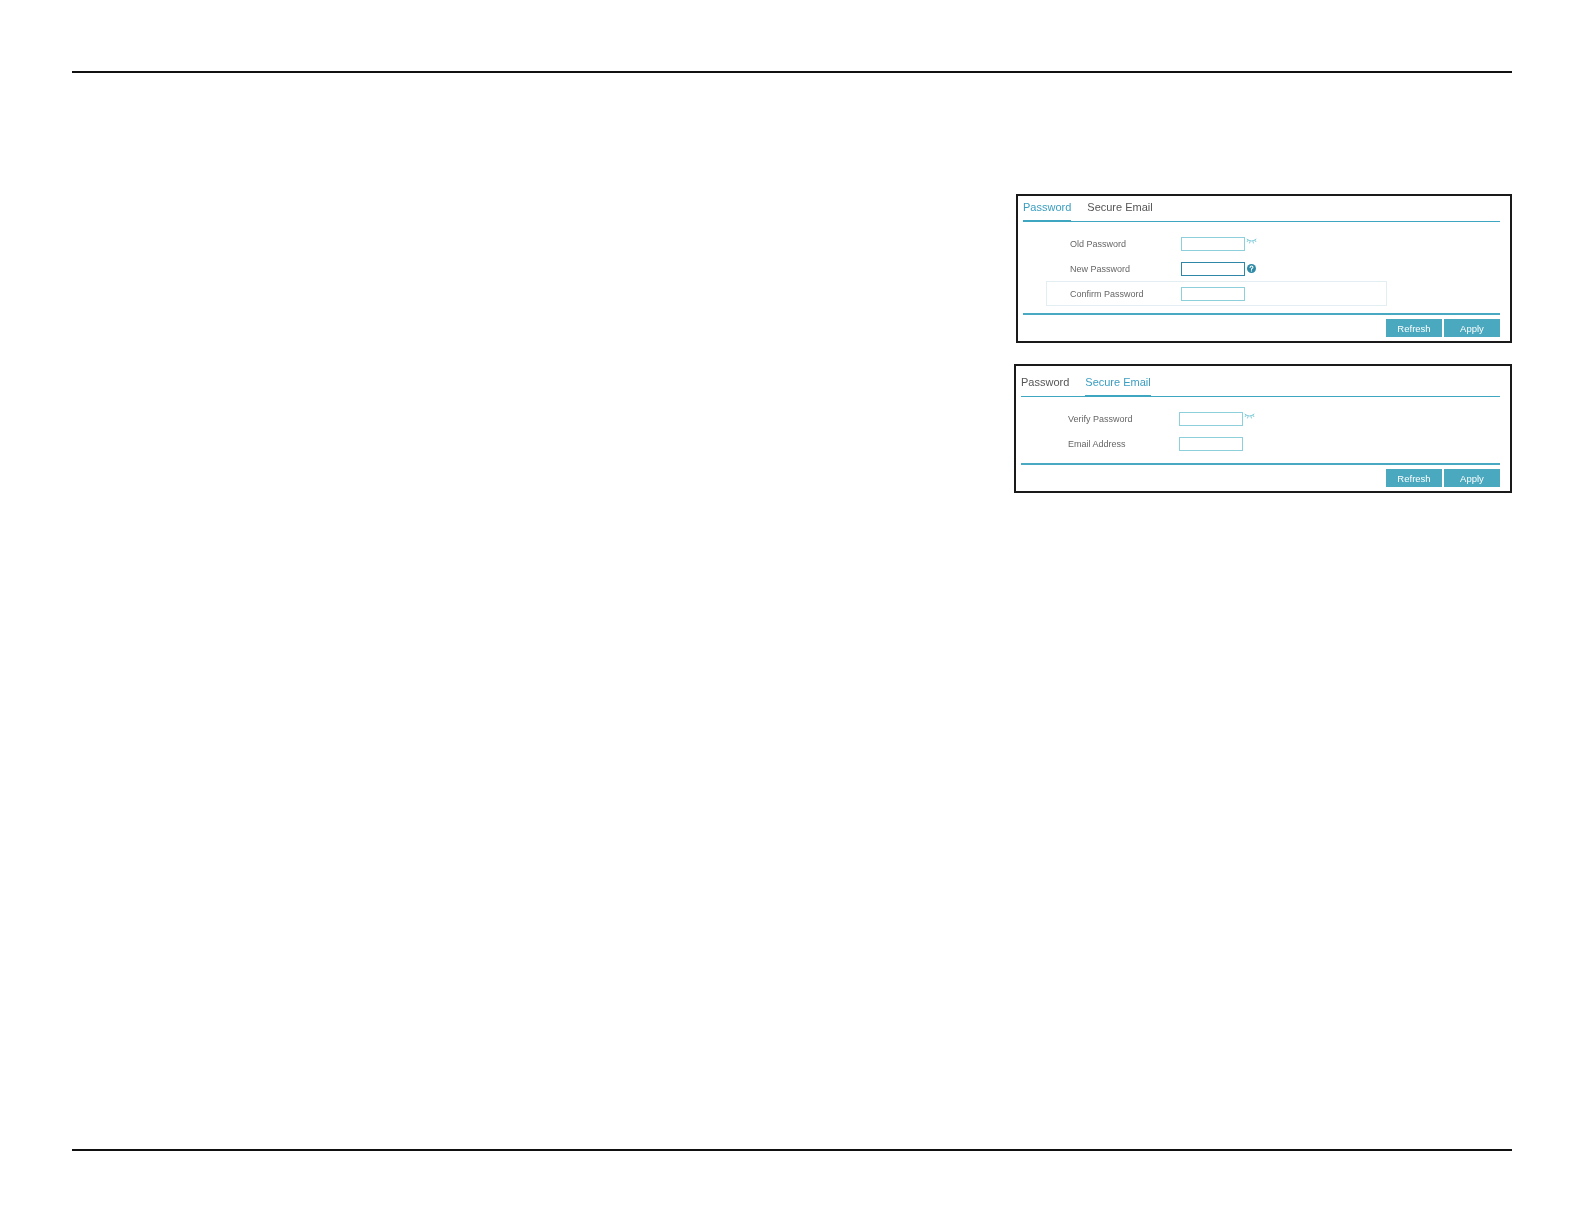  What do you see at coordinates (1097, 443) in the screenshot?
I see `field-label: Email Address` at bounding box center [1097, 443].